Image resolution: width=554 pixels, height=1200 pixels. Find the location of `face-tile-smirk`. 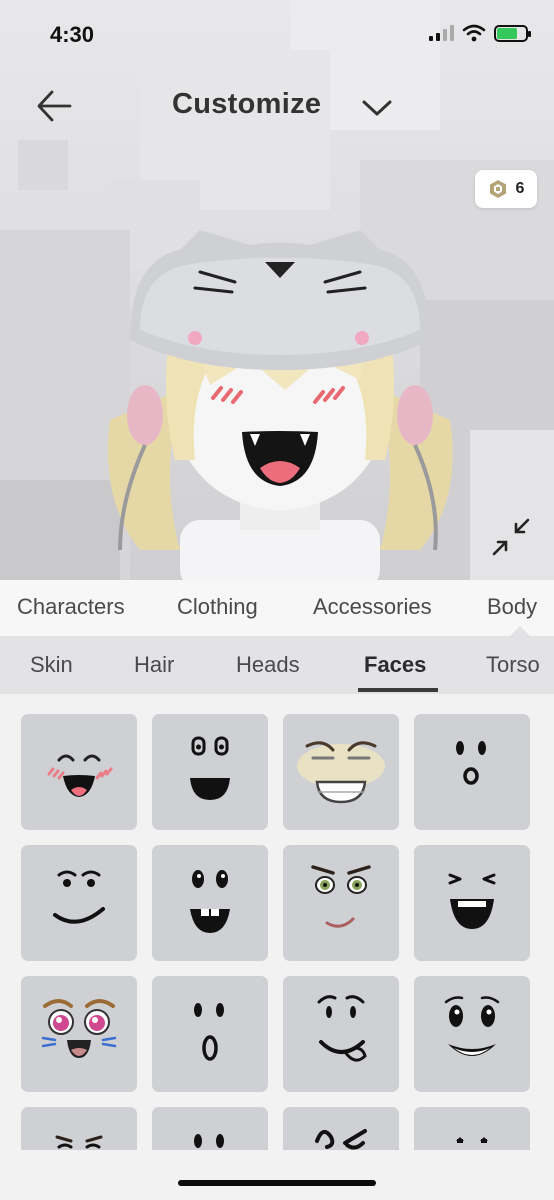

face-tile-smirk is located at coordinates (79, 903).